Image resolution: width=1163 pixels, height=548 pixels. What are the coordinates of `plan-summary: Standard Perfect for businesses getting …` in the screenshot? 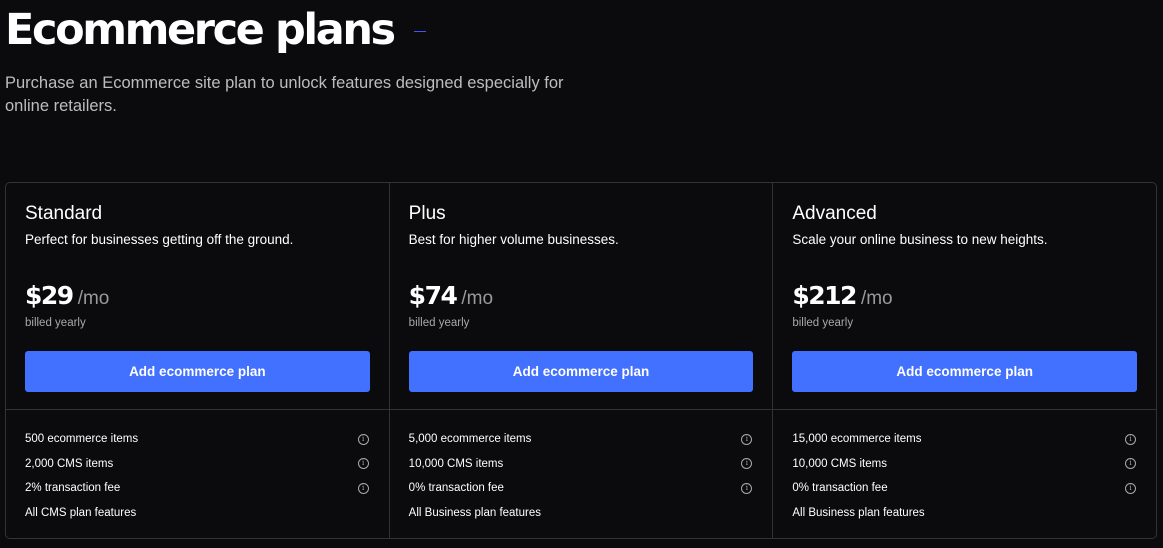 It's located at (197, 296).